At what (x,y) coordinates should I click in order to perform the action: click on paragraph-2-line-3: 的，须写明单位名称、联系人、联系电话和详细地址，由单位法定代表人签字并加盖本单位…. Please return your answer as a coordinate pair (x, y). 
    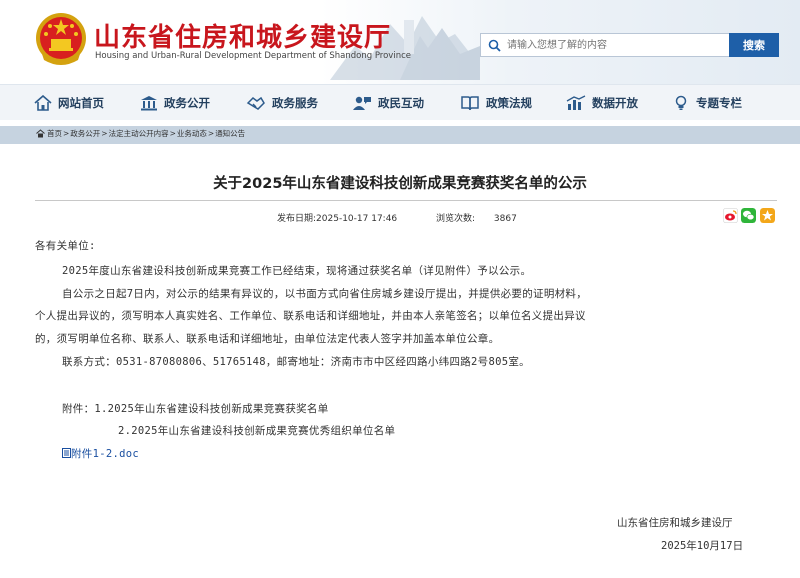
    Looking at the image, I should click on (267, 339).